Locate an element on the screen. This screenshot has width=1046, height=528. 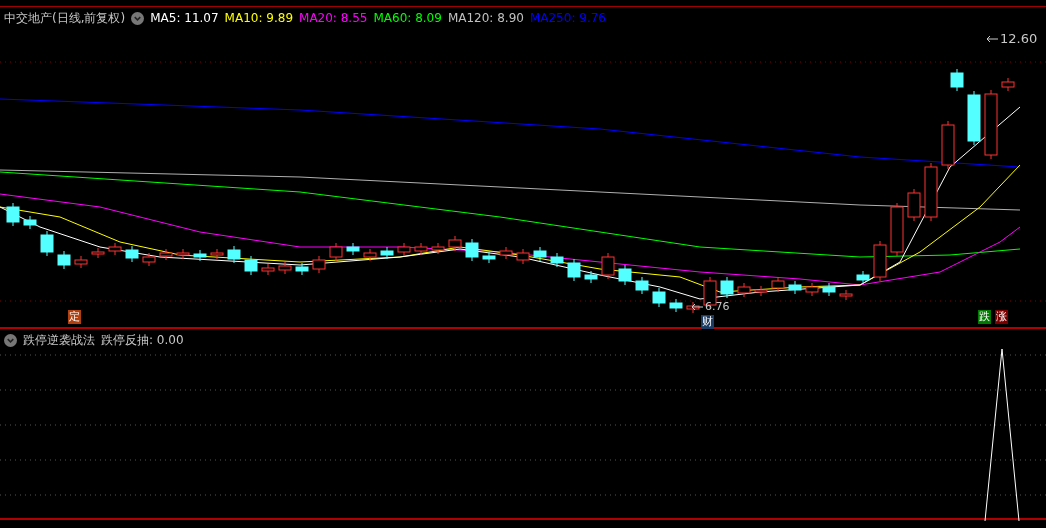
chart-title: 中交地产(日线,前复权) is located at coordinates (65, 18).